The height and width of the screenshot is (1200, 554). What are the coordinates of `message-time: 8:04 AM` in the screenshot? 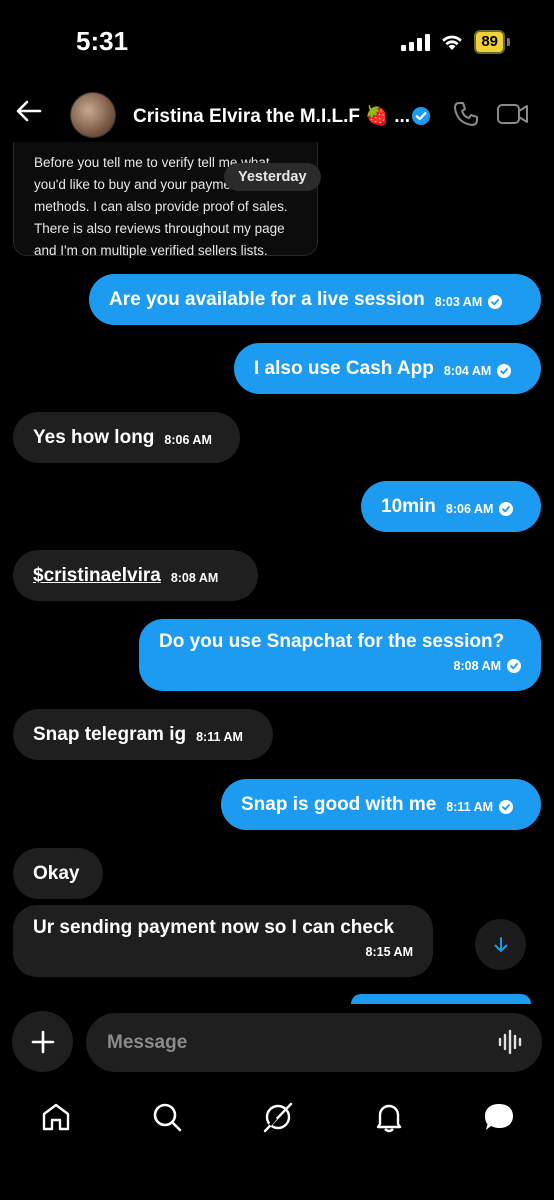 It's located at (467, 371).